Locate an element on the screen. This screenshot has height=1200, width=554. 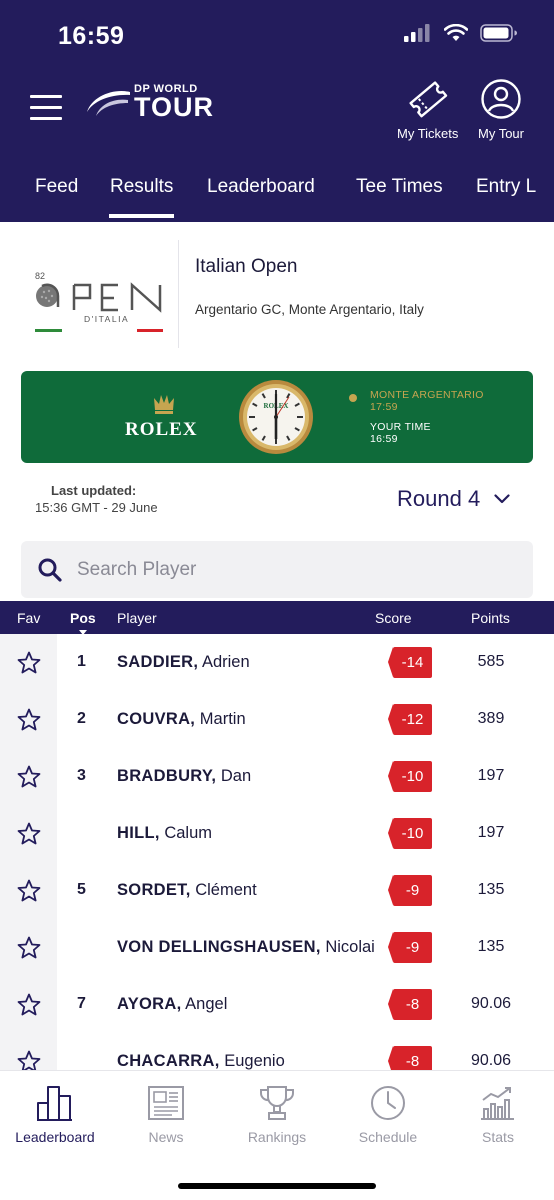
my-tour-label: My Tour is located at coordinates (501, 133).